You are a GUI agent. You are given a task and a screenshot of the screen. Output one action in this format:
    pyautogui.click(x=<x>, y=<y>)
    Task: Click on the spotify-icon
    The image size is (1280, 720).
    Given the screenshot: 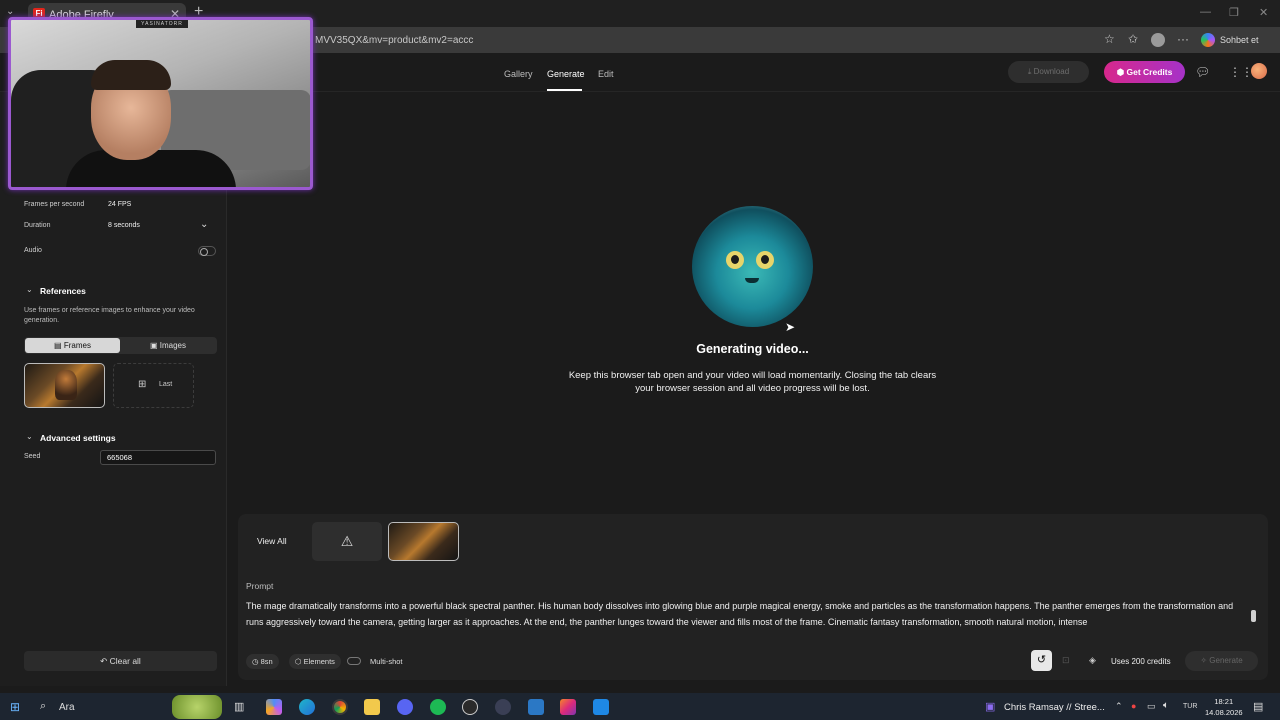 What is the action you would take?
    pyautogui.click(x=438, y=707)
    